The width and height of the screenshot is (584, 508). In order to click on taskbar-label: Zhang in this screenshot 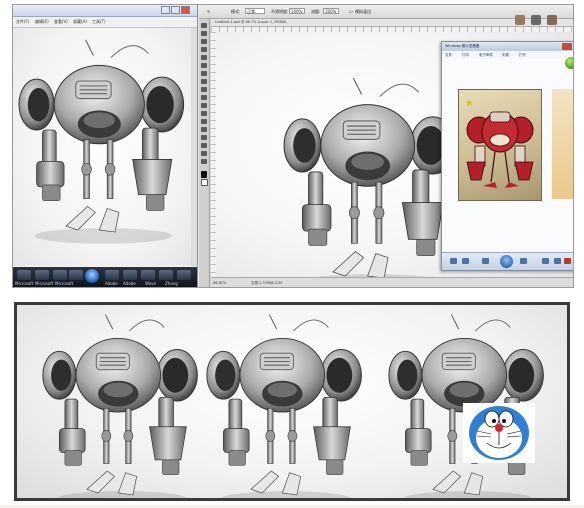, I will do `click(171, 283)`.